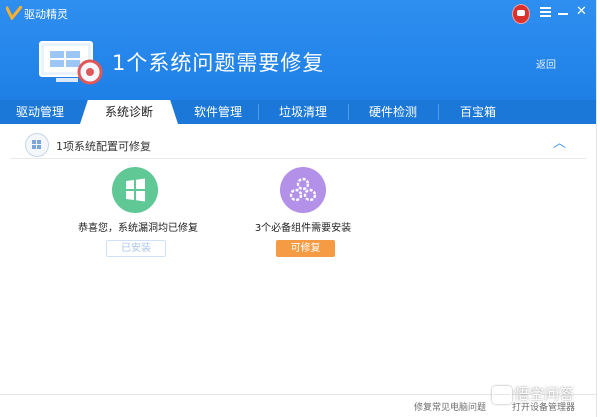 The height and width of the screenshot is (417, 600). Describe the element at coordinates (46, 14) in the screenshot. I see `app-title: 驱动精灵` at that location.